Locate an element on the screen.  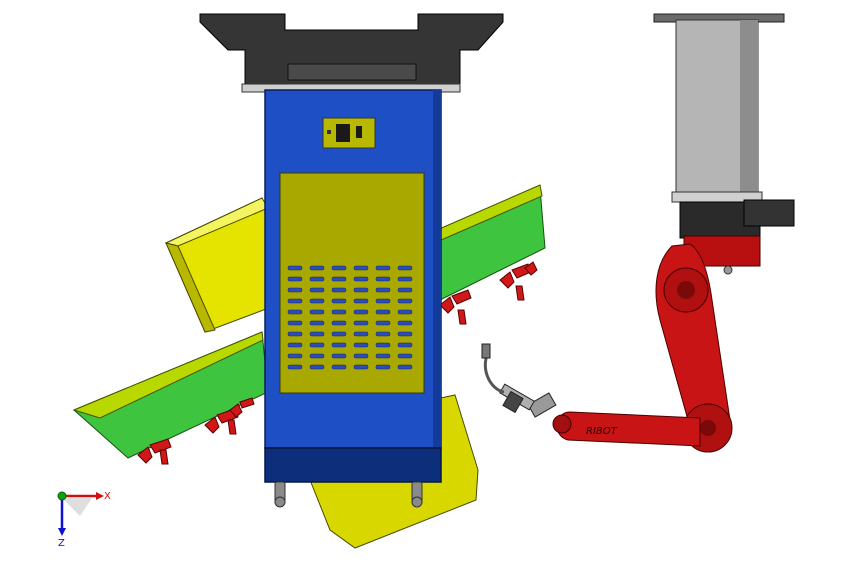
z-axis-label: Z is located at coordinates (61, 543).